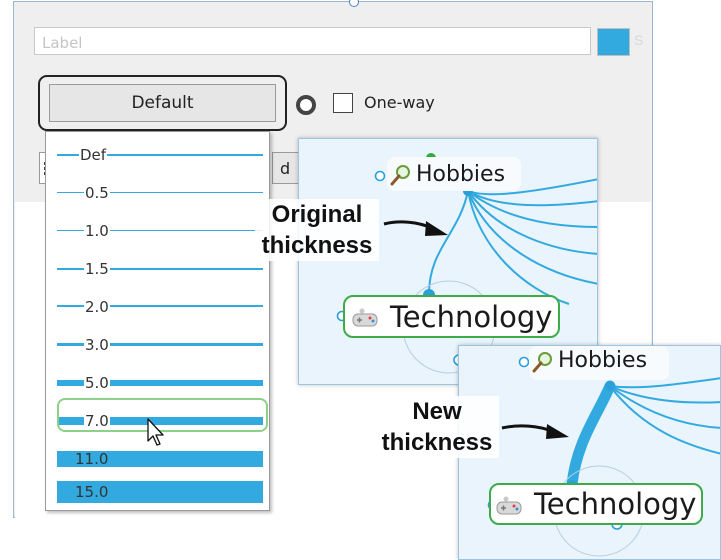 The width and height of the screenshot is (721, 560). What do you see at coordinates (639, 40) in the screenshot?
I see `truncated-glyph: S` at bounding box center [639, 40].